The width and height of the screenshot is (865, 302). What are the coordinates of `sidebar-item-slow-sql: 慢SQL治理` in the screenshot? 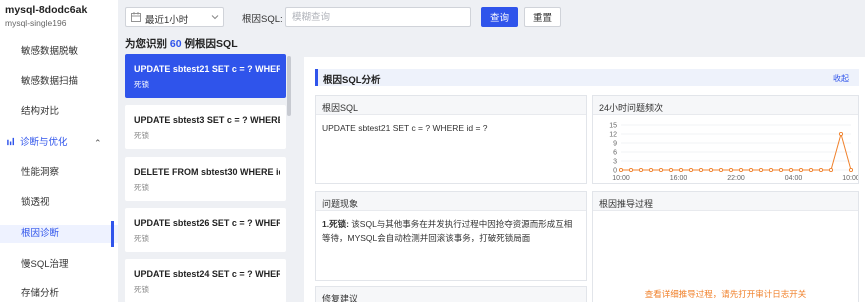 It's located at (59, 265).